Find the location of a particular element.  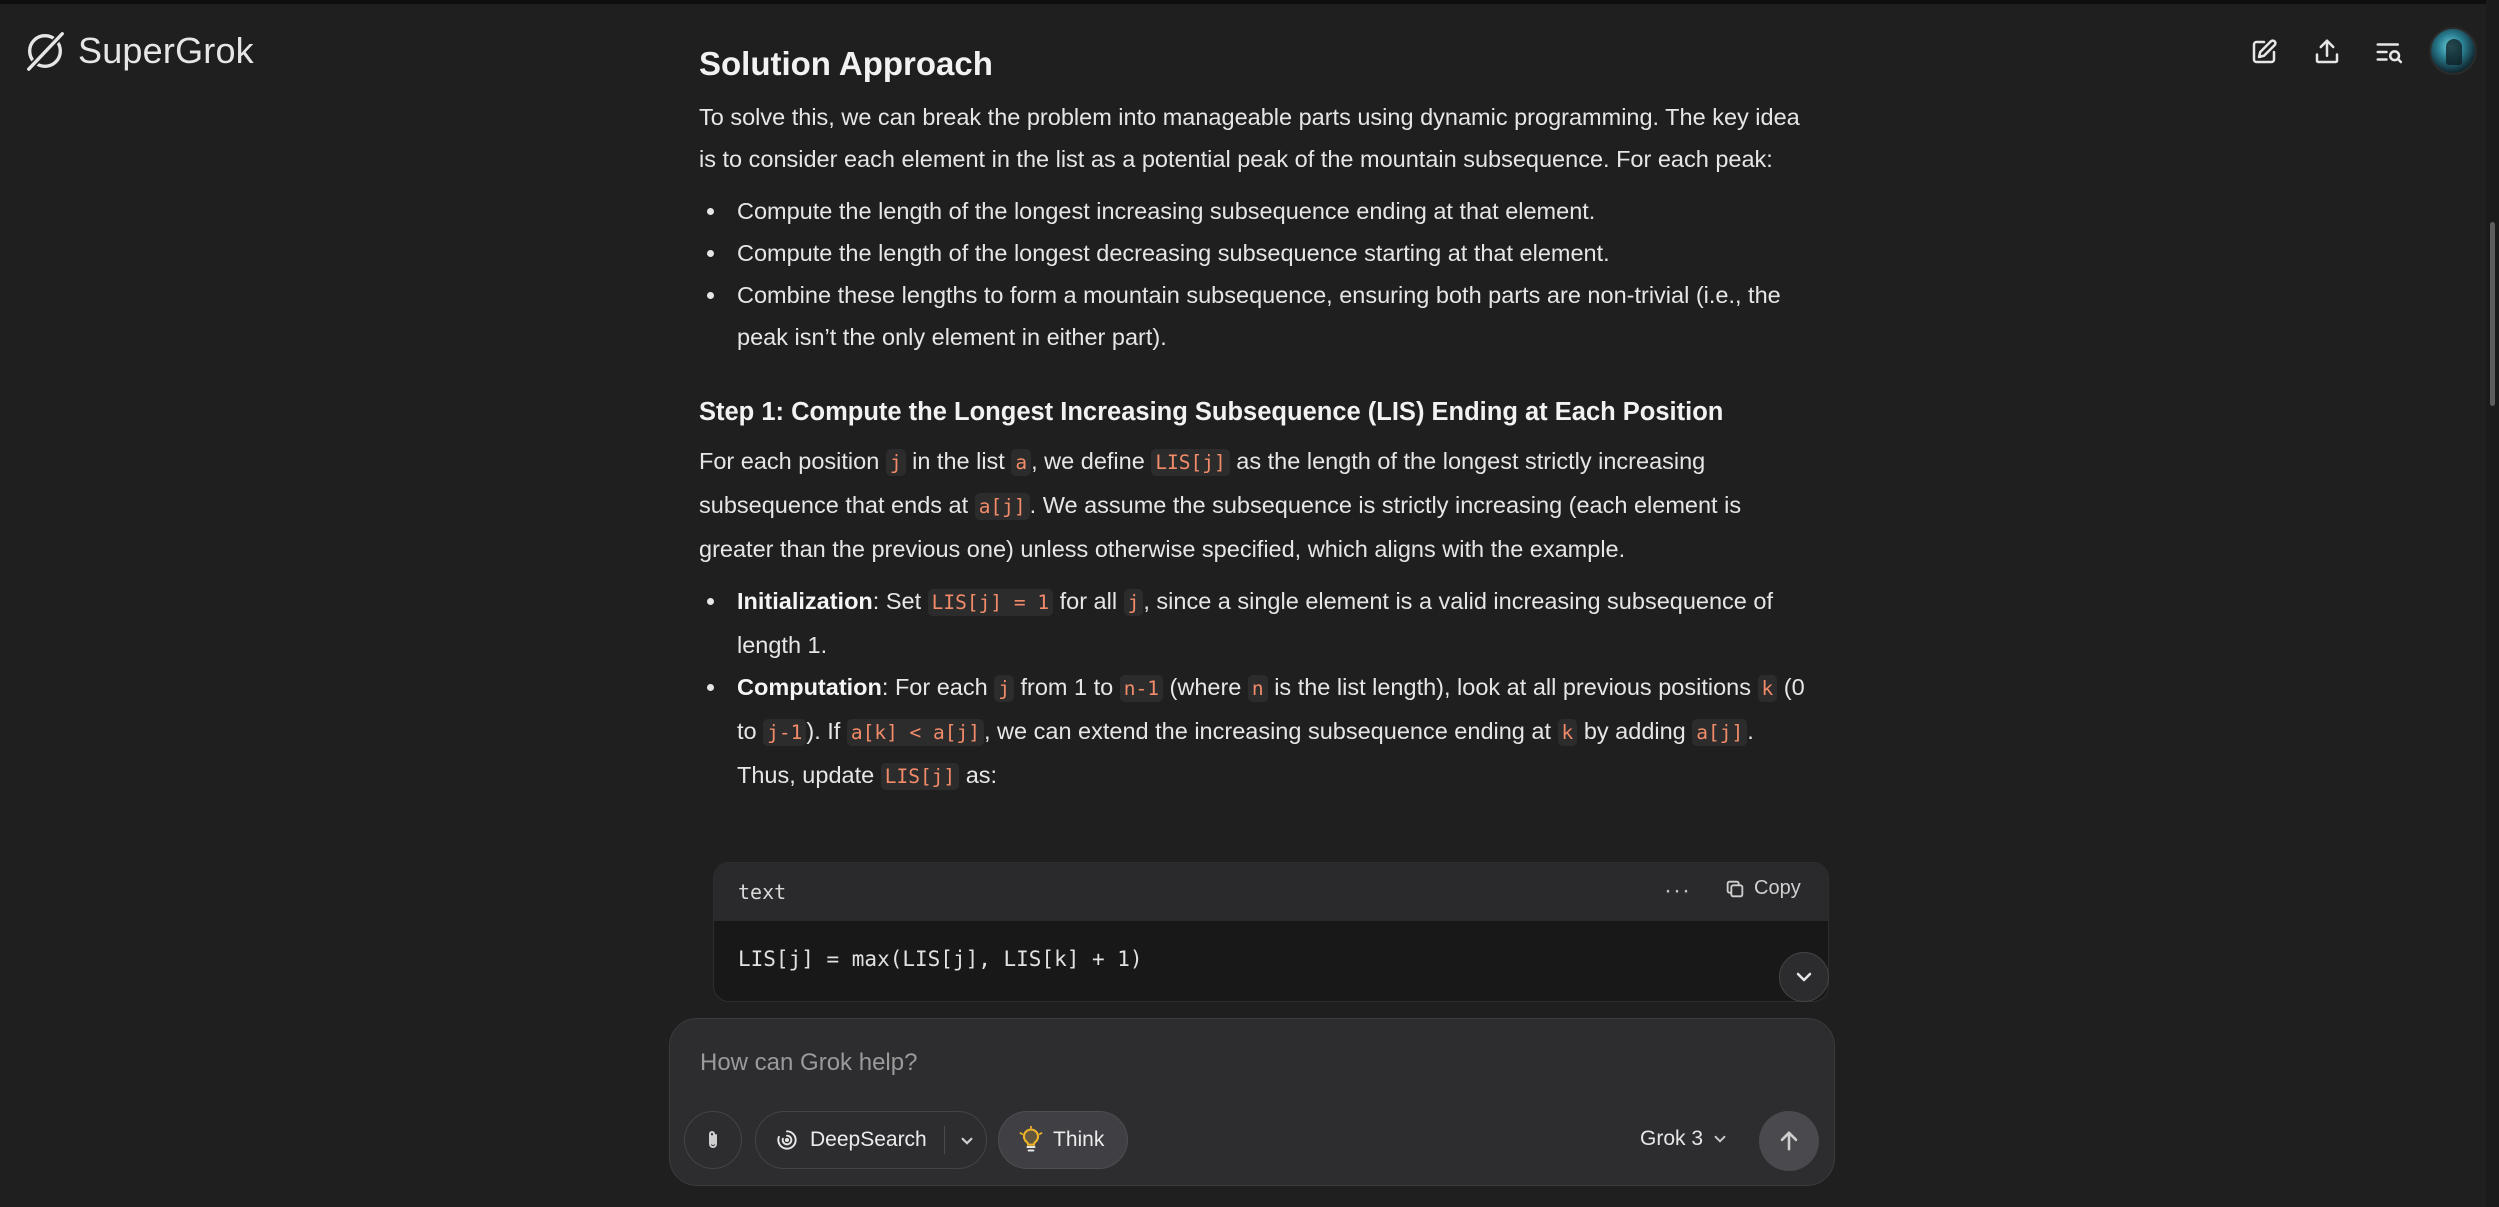

scrollbar-track is located at coordinates (2492, 603).